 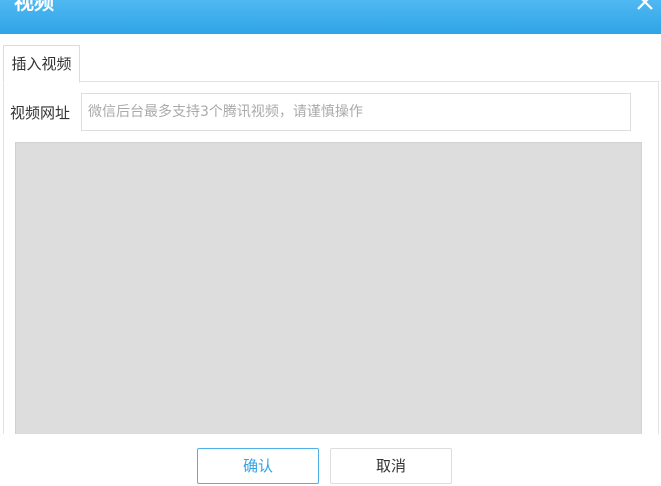 I want to click on dialog-title: 视频, so click(x=34, y=7).